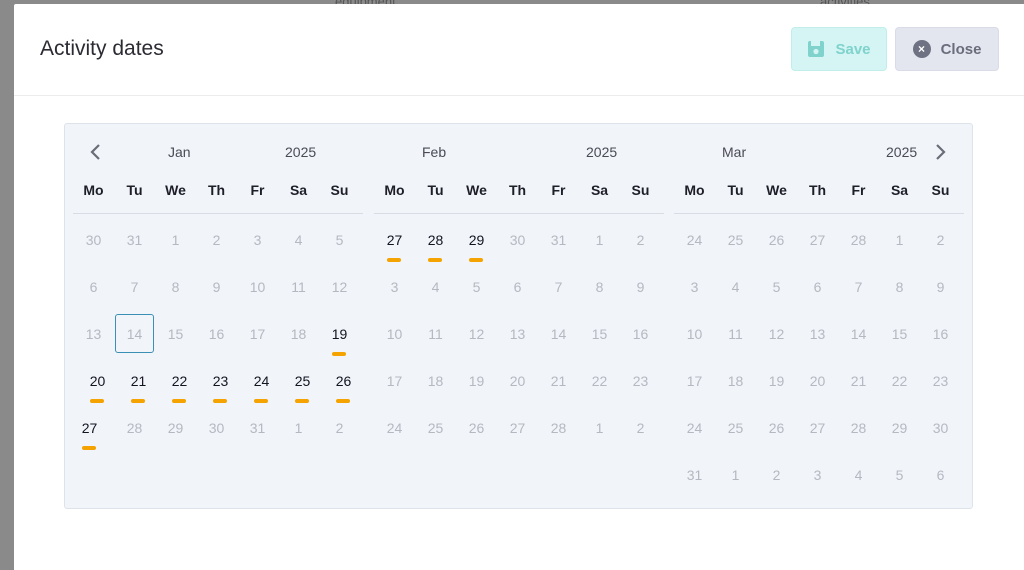 The height and width of the screenshot is (570, 1024). I want to click on month-name: Feb, so click(434, 152).